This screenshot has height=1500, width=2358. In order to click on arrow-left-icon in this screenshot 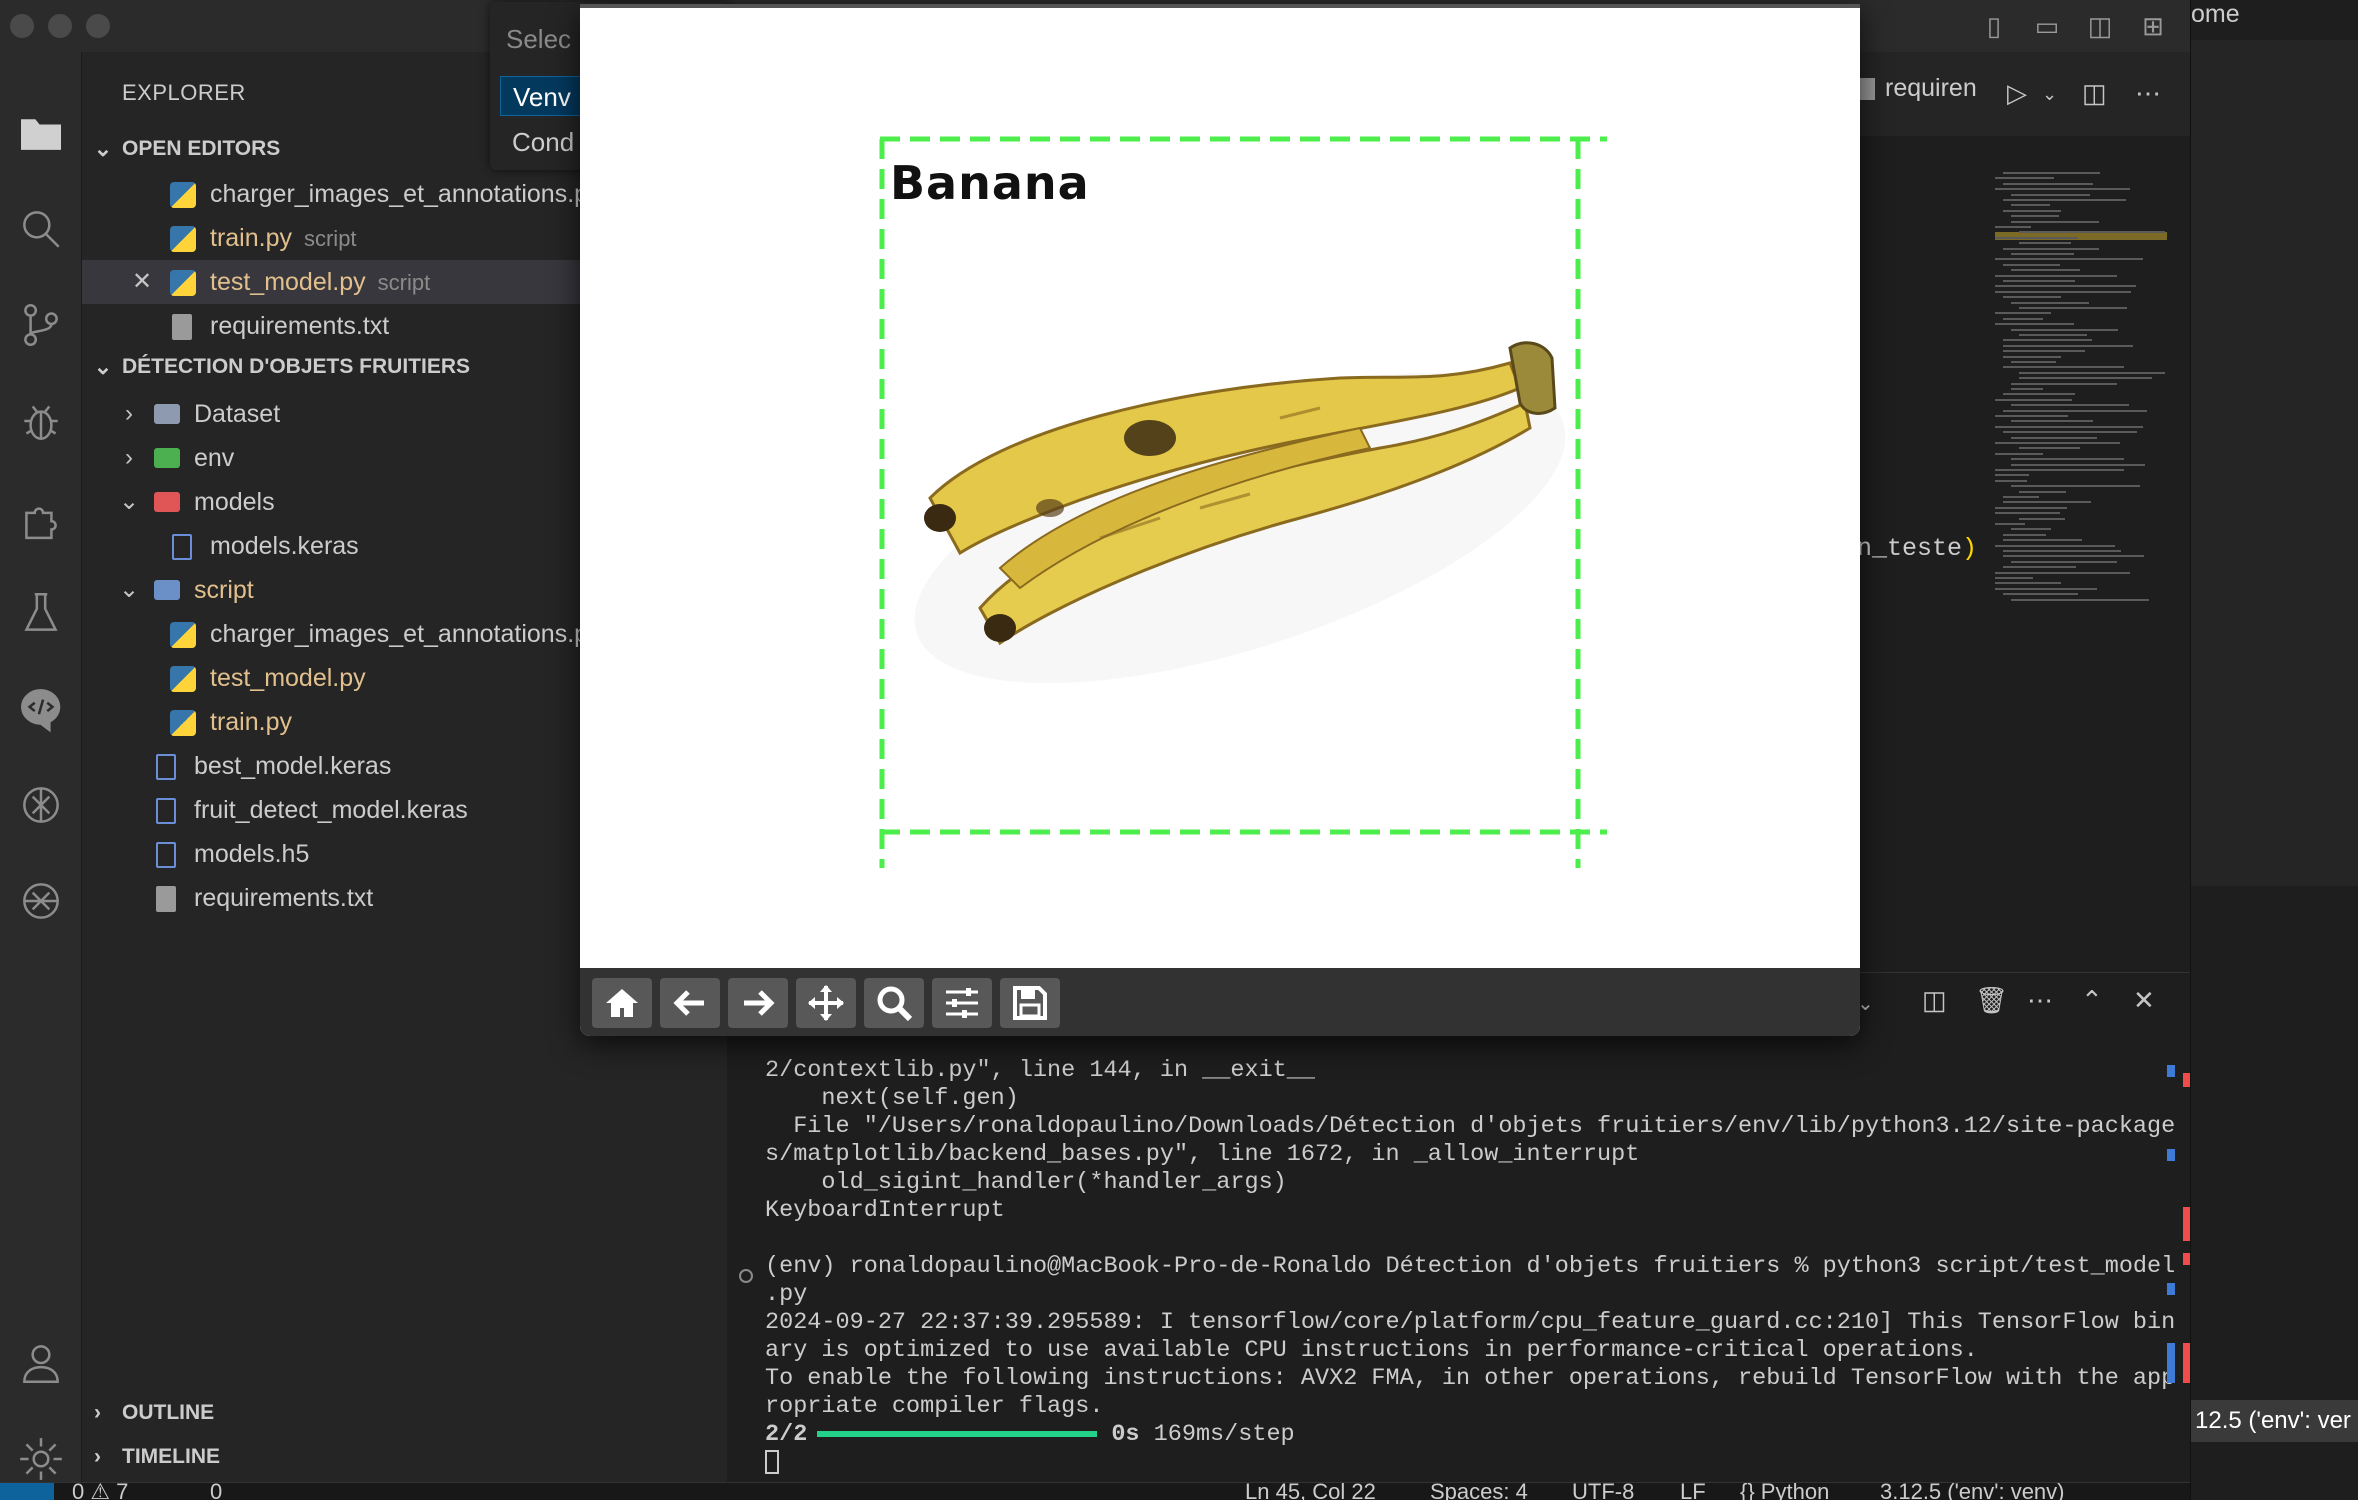, I will do `click(688, 1003)`.